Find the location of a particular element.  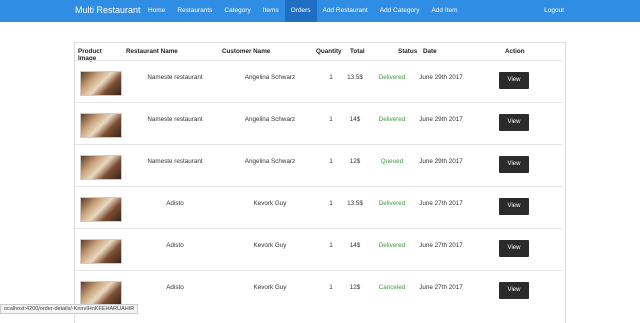

nav-category: Category is located at coordinates (237, 11).